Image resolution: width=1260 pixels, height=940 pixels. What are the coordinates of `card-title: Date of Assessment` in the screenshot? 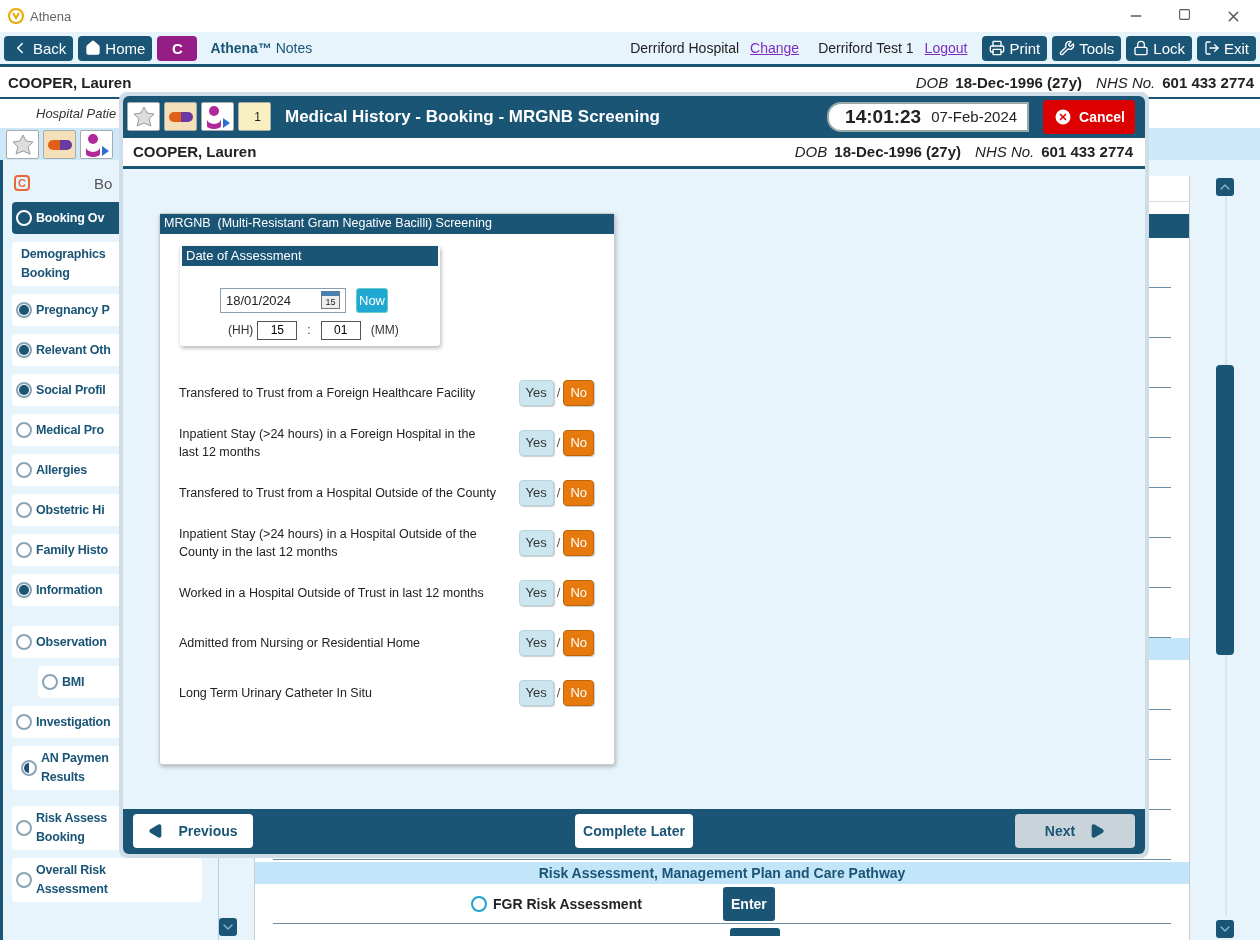 It's located at (310, 255).